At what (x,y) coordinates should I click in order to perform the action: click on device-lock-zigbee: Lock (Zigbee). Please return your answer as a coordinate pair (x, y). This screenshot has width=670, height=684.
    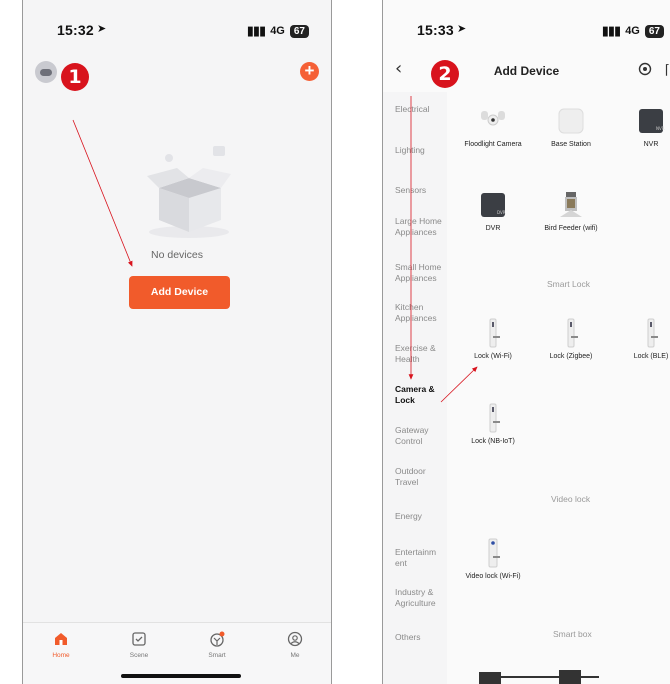
    Looking at the image, I should click on (571, 339).